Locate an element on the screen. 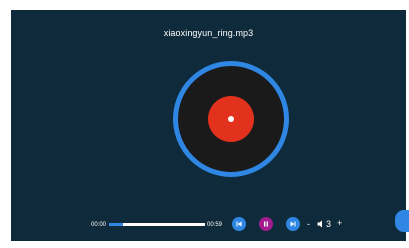 Image resolution: width=409 pixels, height=248 pixels. playback-controls: 00:00 00:59 - 3 + is located at coordinates (208, 226).